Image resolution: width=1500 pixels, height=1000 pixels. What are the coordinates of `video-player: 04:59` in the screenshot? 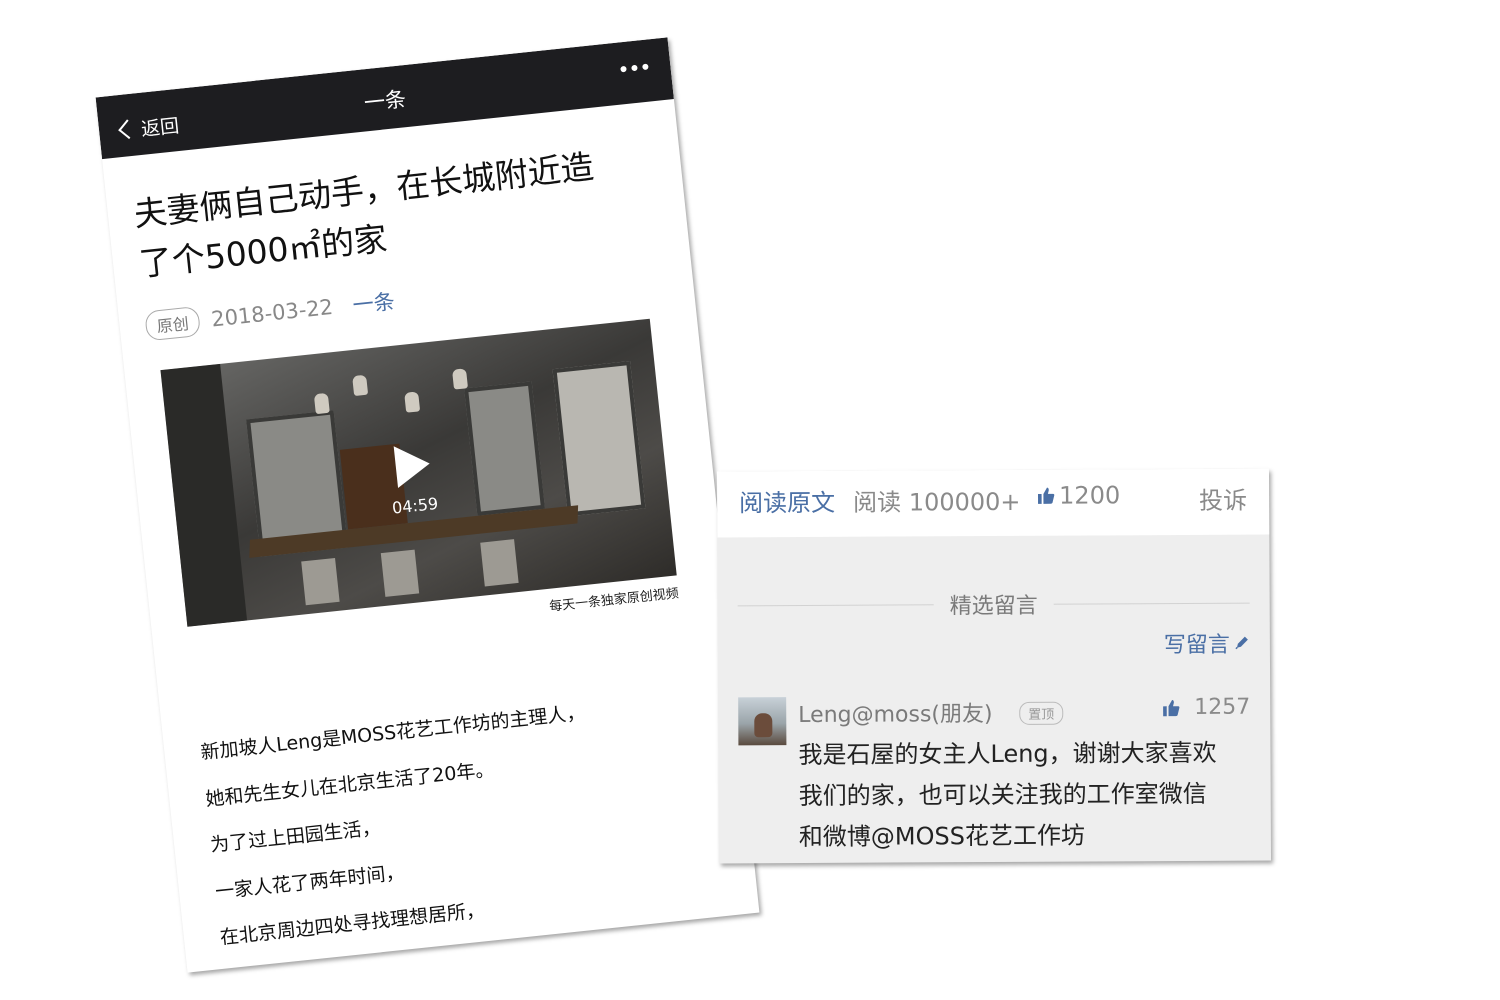 It's located at (418, 472).